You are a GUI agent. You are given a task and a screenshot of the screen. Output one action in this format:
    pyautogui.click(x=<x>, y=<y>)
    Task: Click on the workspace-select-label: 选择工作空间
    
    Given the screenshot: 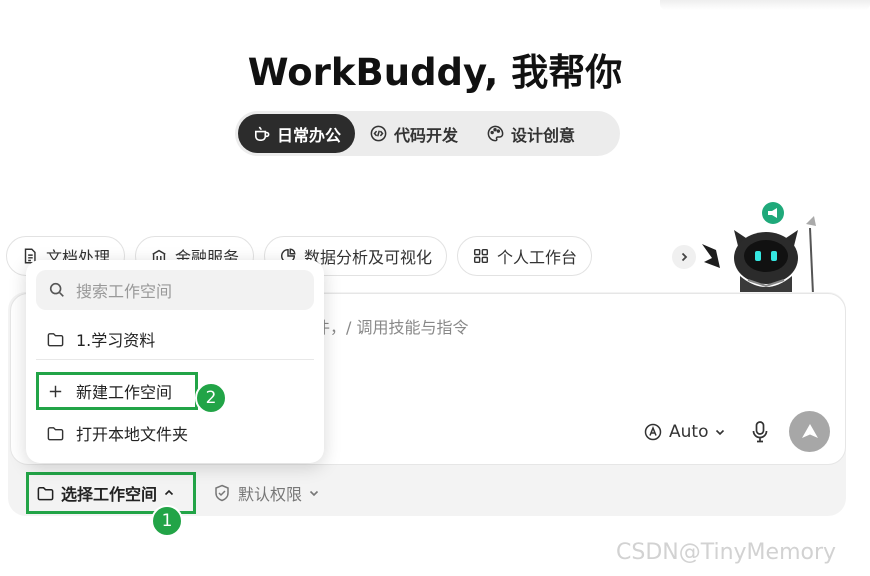 What is the action you would take?
    pyautogui.click(x=109, y=494)
    